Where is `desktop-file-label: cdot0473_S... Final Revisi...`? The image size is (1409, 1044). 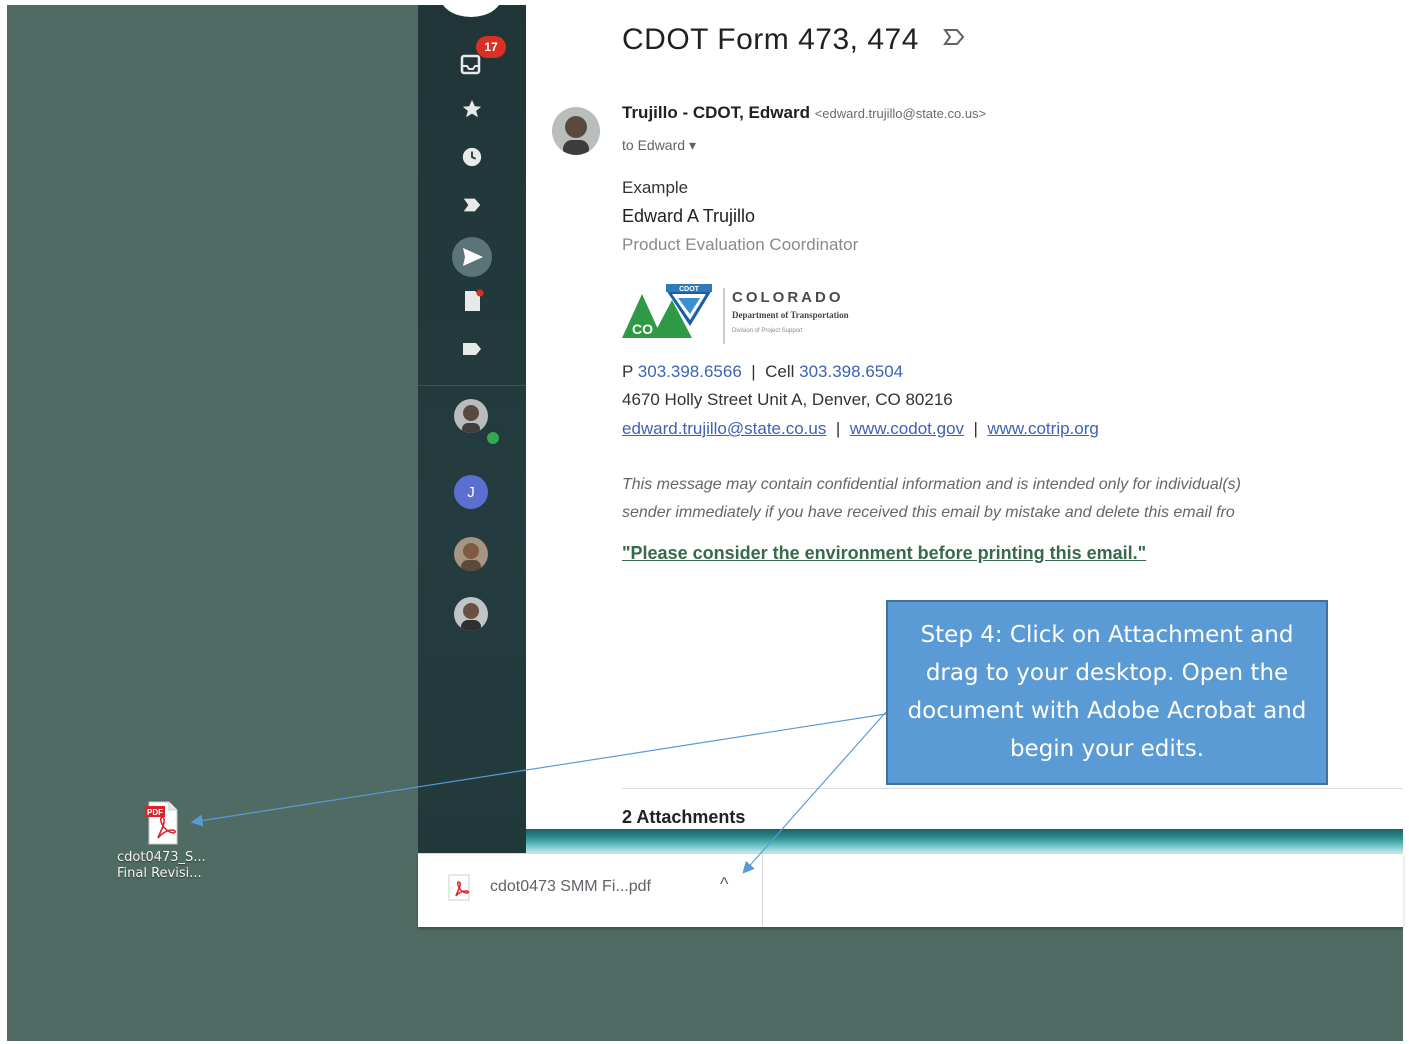
desktop-file-label: cdot0473_S... Final Revisi... is located at coordinates (172, 866).